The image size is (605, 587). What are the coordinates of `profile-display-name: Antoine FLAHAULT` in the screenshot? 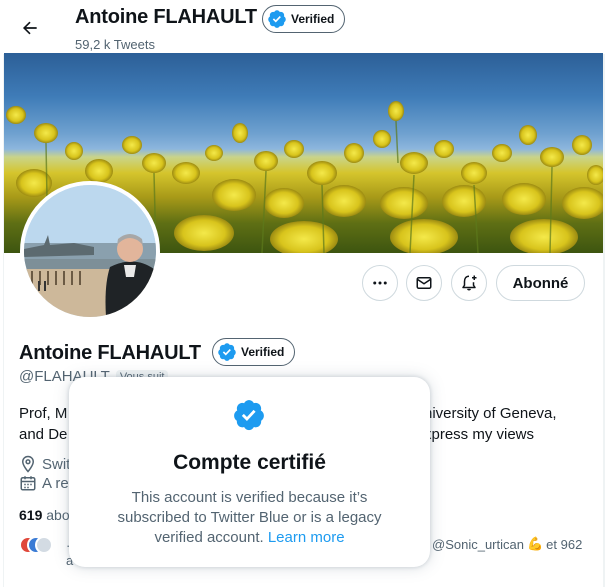 It's located at (110, 353).